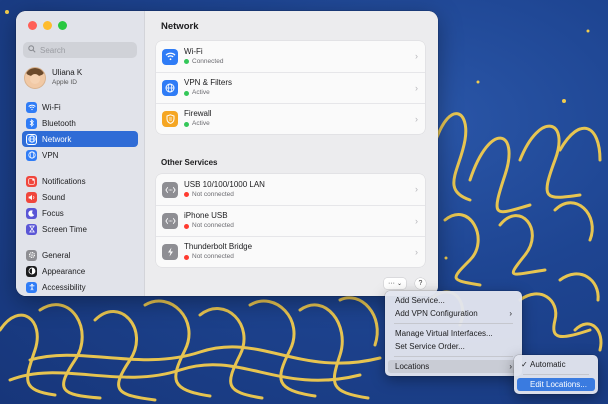  Describe the element at coordinates (31, 229) in the screenshot. I see `hourglass-icon` at that location.